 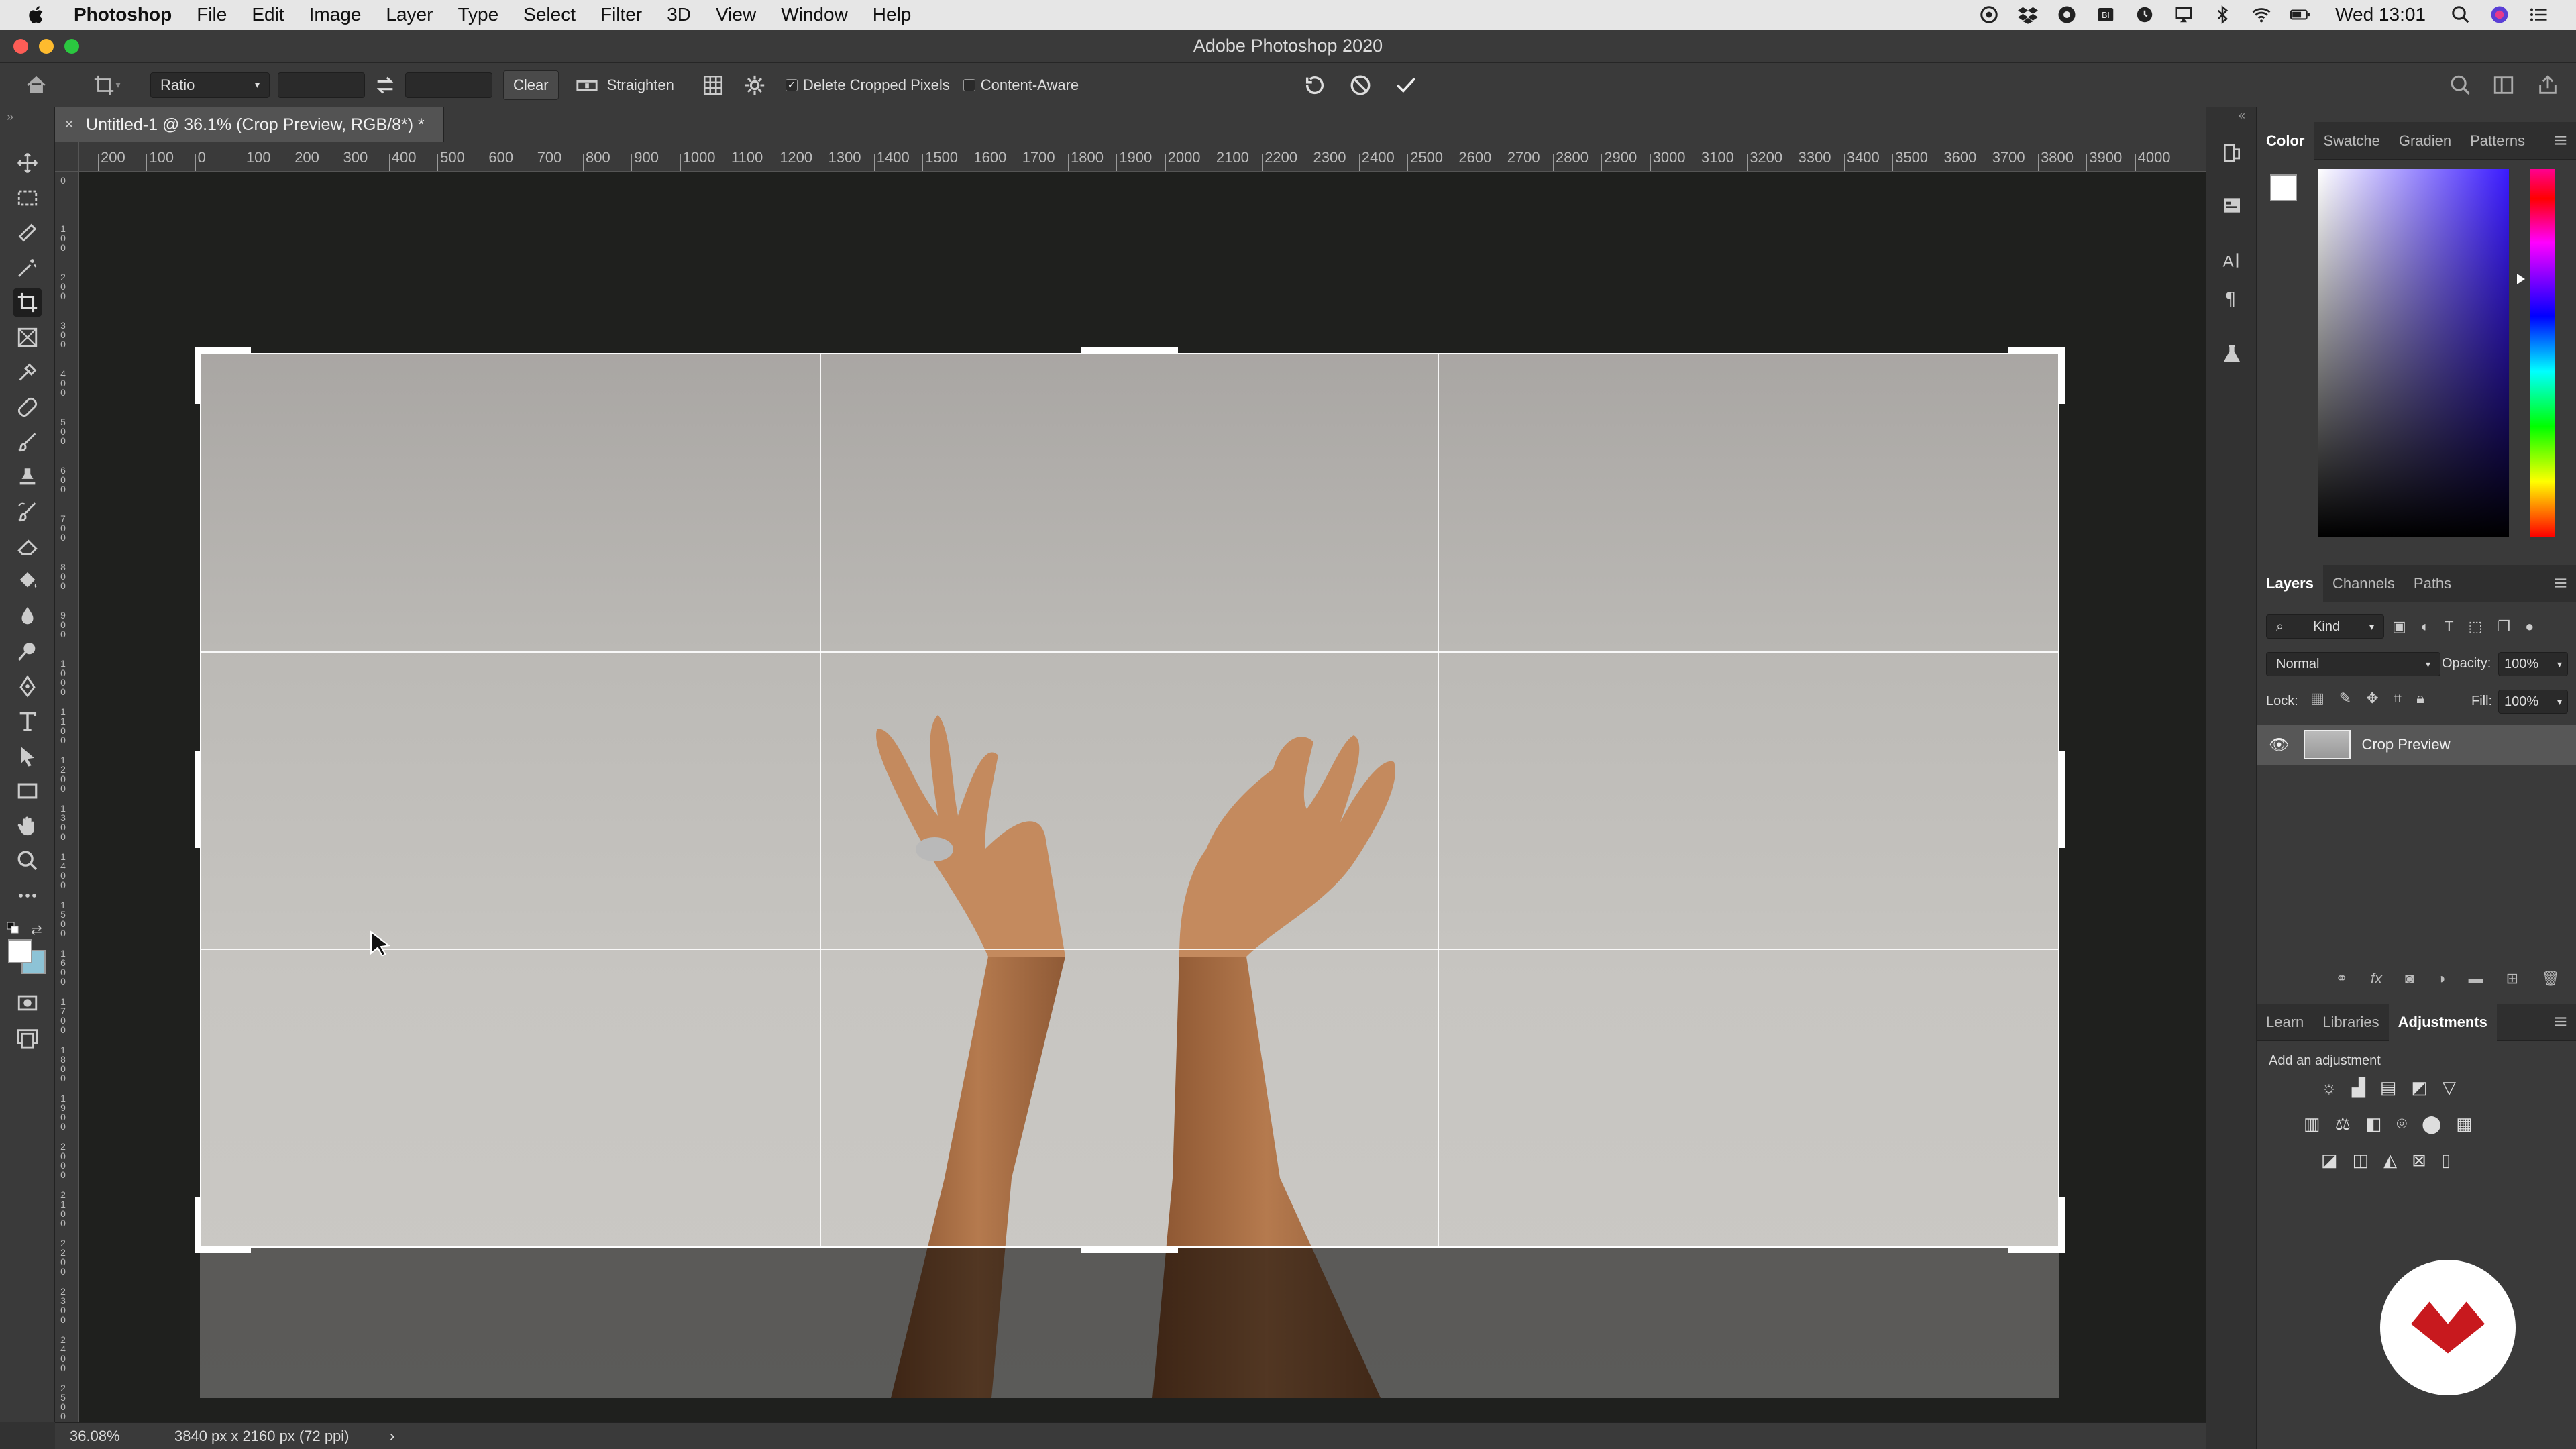 I want to click on filter-toggle-icon: ●, so click(x=2529, y=626).